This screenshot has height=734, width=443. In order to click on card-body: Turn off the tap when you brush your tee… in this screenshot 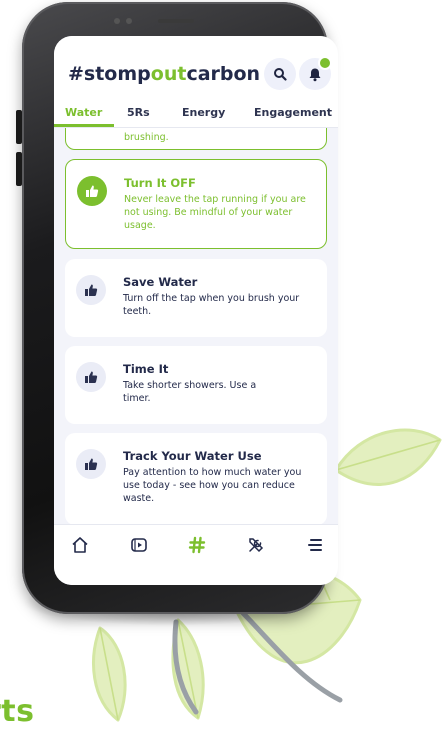, I will do `click(211, 305)`.